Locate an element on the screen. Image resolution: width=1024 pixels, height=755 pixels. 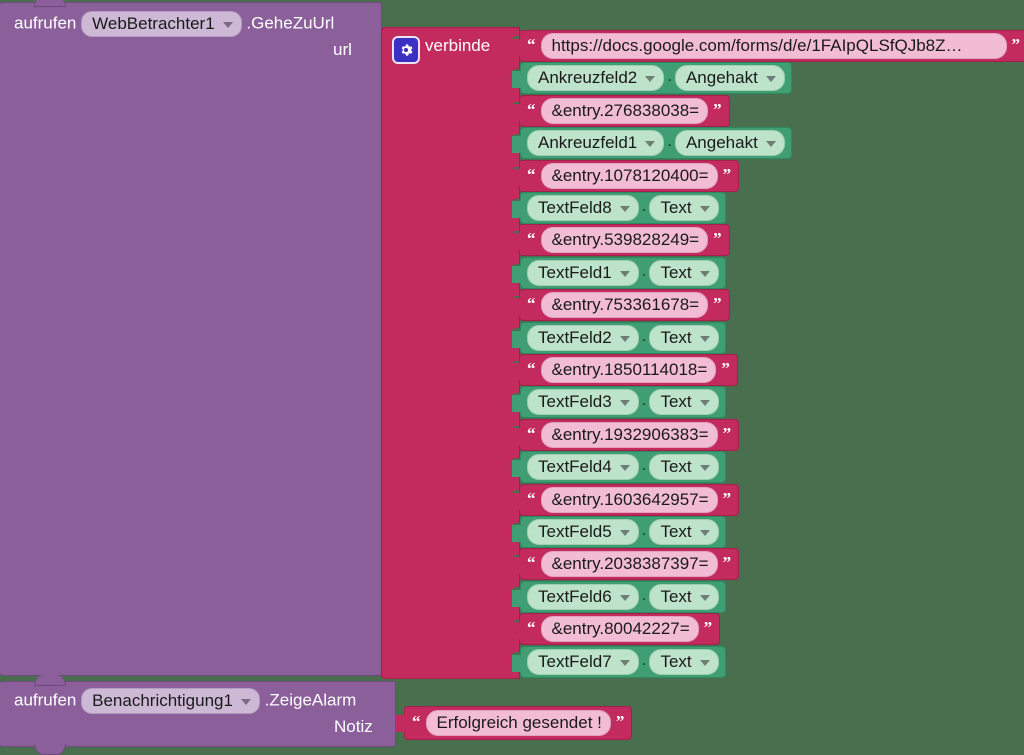
entry-text-block: “&entry.2038387397=” is located at coordinates (625, 564).